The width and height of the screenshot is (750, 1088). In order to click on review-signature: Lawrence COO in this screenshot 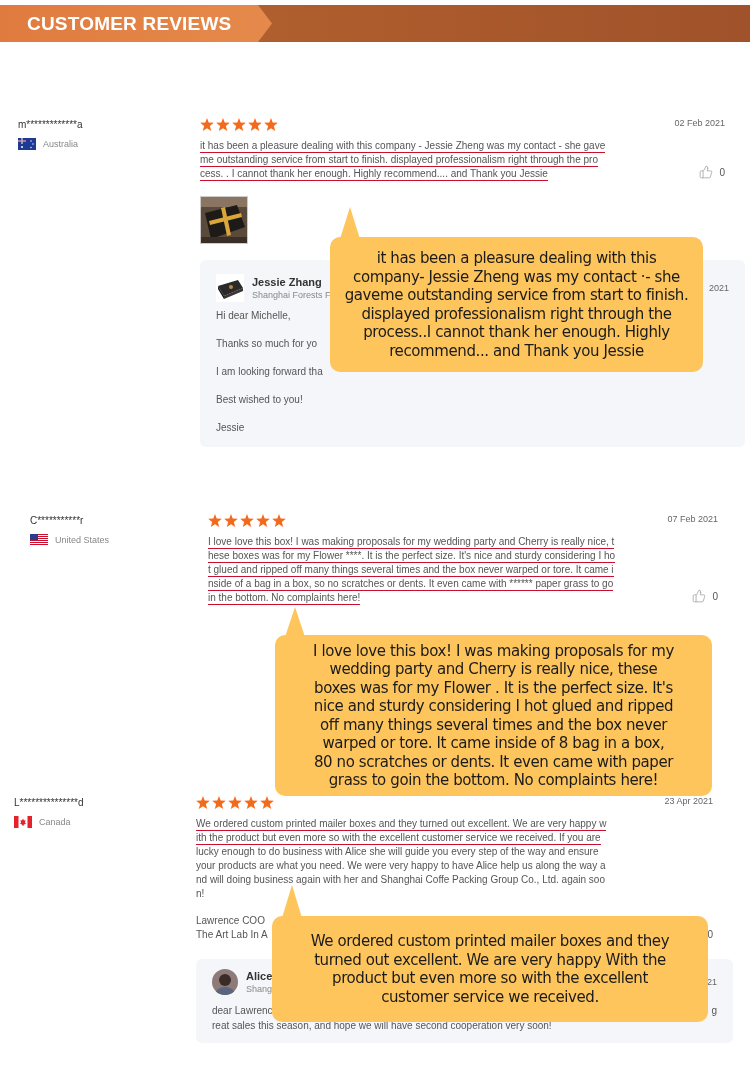, I will do `click(230, 921)`.